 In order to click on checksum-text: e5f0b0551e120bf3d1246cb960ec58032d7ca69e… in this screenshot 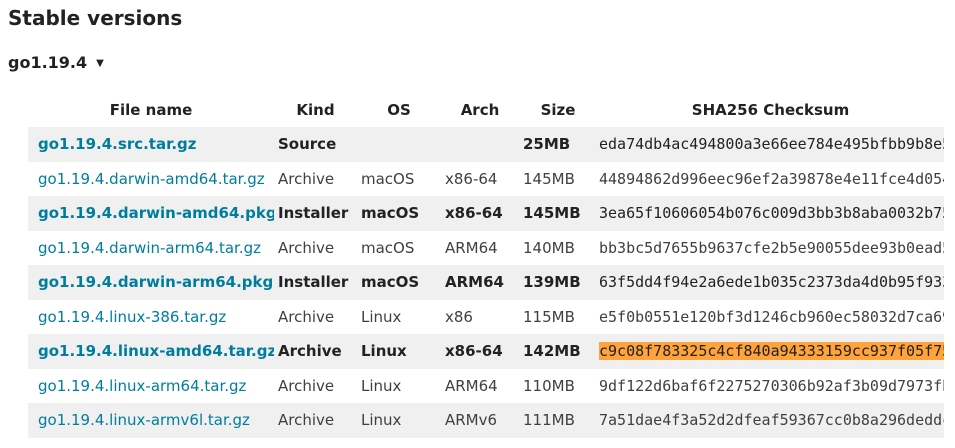, I will do `click(771, 317)`.